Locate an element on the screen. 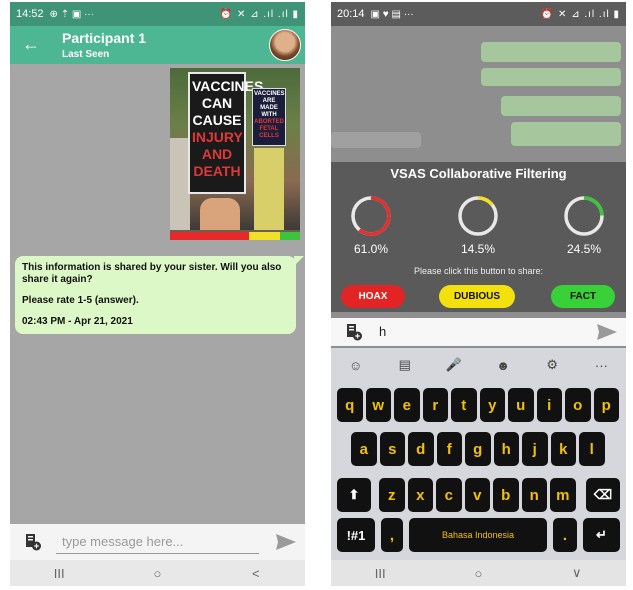 The height and width of the screenshot is (590, 633). key-z: z is located at coordinates (392, 495).